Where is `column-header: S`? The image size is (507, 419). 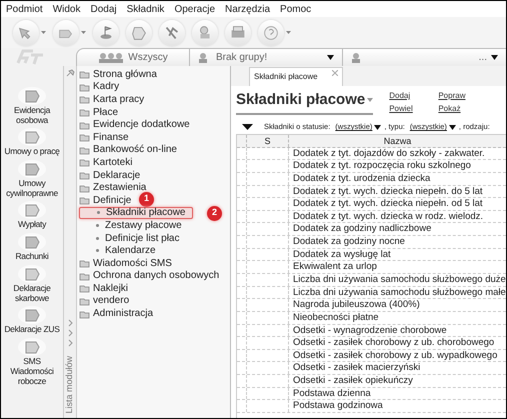 column-header: S is located at coordinates (268, 141).